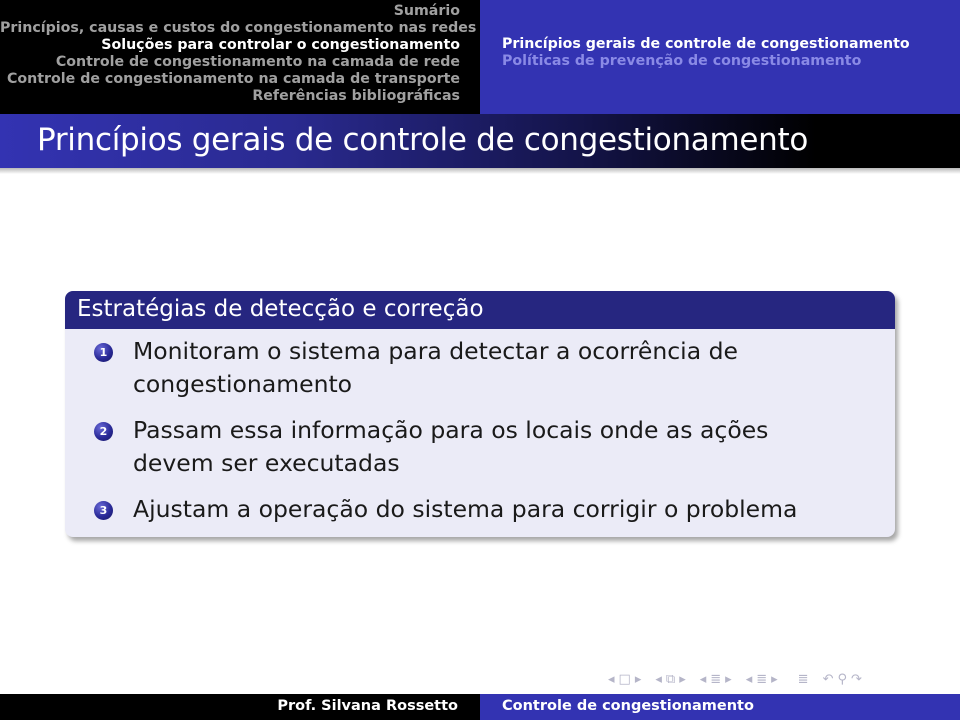 This screenshot has width=960, height=720. I want to click on block-title: Estratégias de detecção e correção, so click(480, 310).